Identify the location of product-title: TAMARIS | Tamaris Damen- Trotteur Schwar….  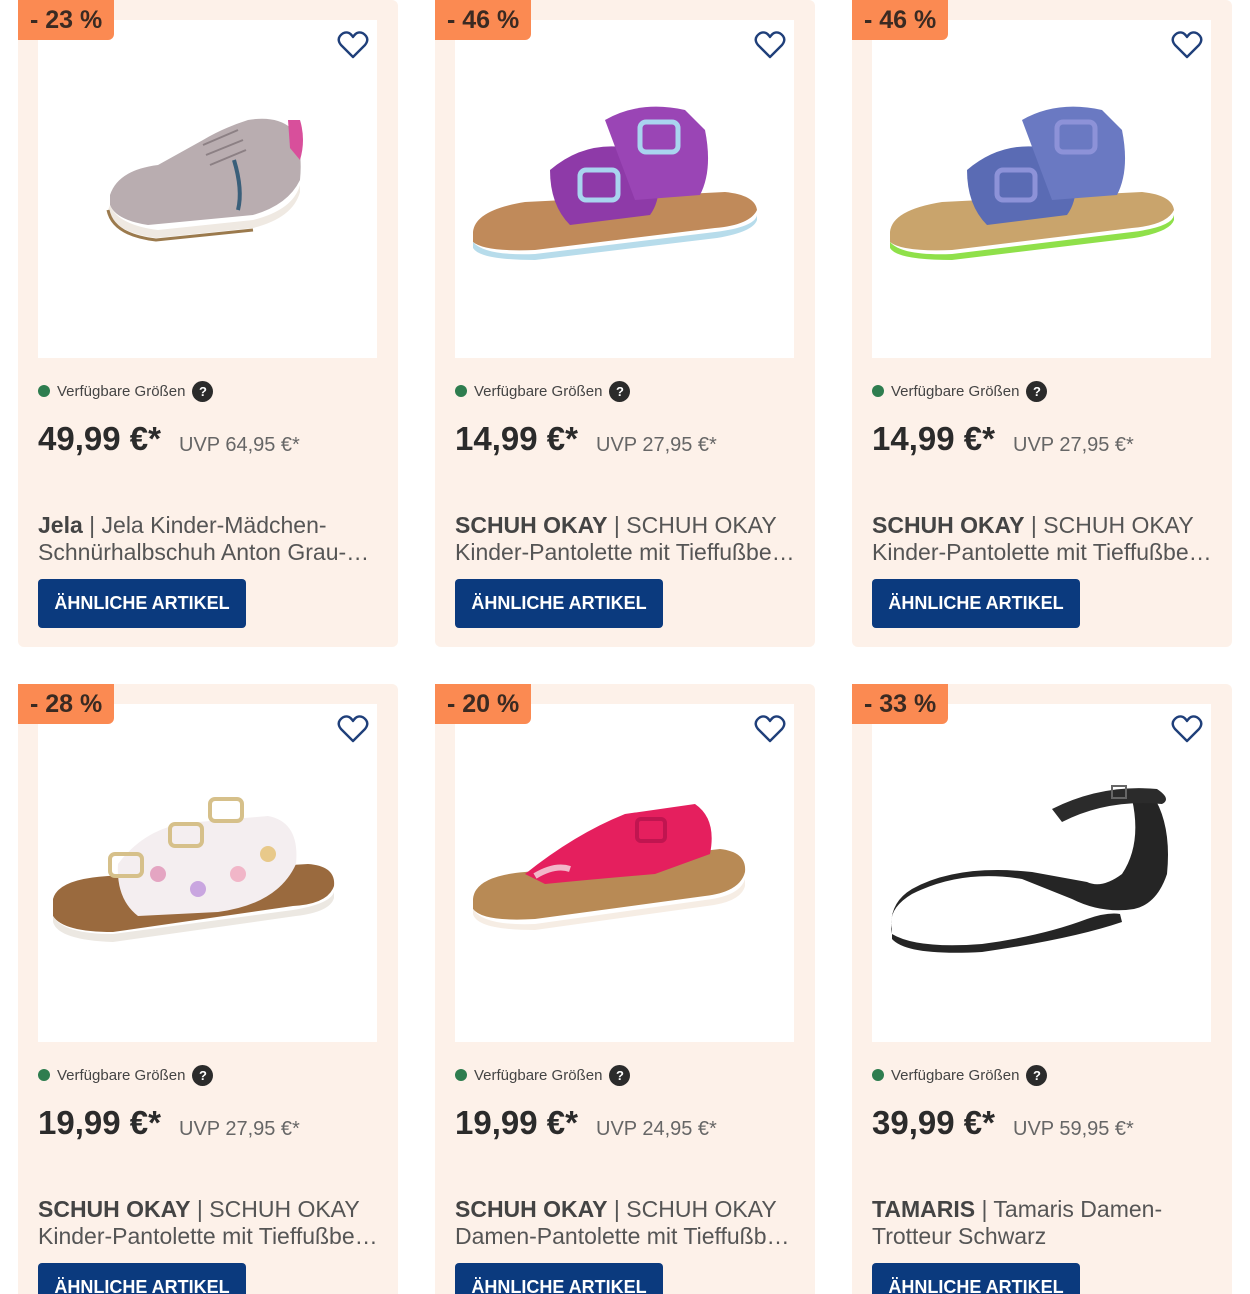
(1044, 1223).